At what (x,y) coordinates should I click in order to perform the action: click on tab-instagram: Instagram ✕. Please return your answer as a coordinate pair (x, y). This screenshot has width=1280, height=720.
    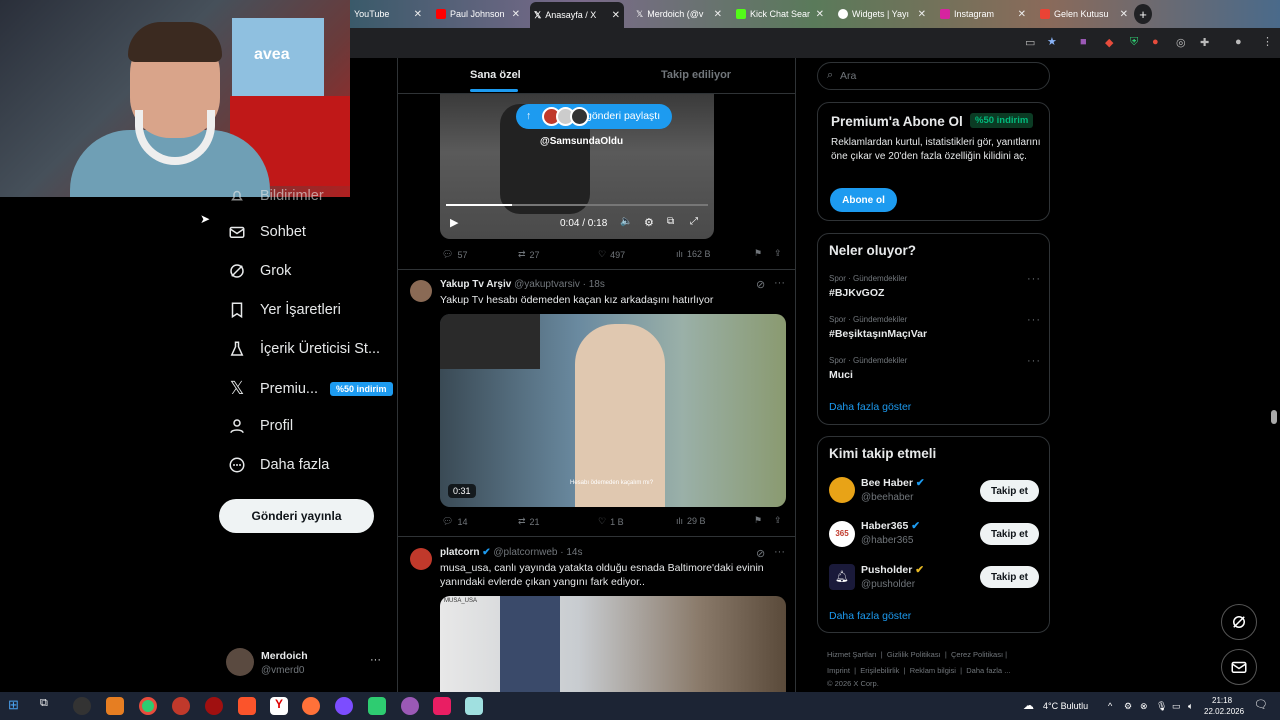
    Looking at the image, I should click on (983, 14).